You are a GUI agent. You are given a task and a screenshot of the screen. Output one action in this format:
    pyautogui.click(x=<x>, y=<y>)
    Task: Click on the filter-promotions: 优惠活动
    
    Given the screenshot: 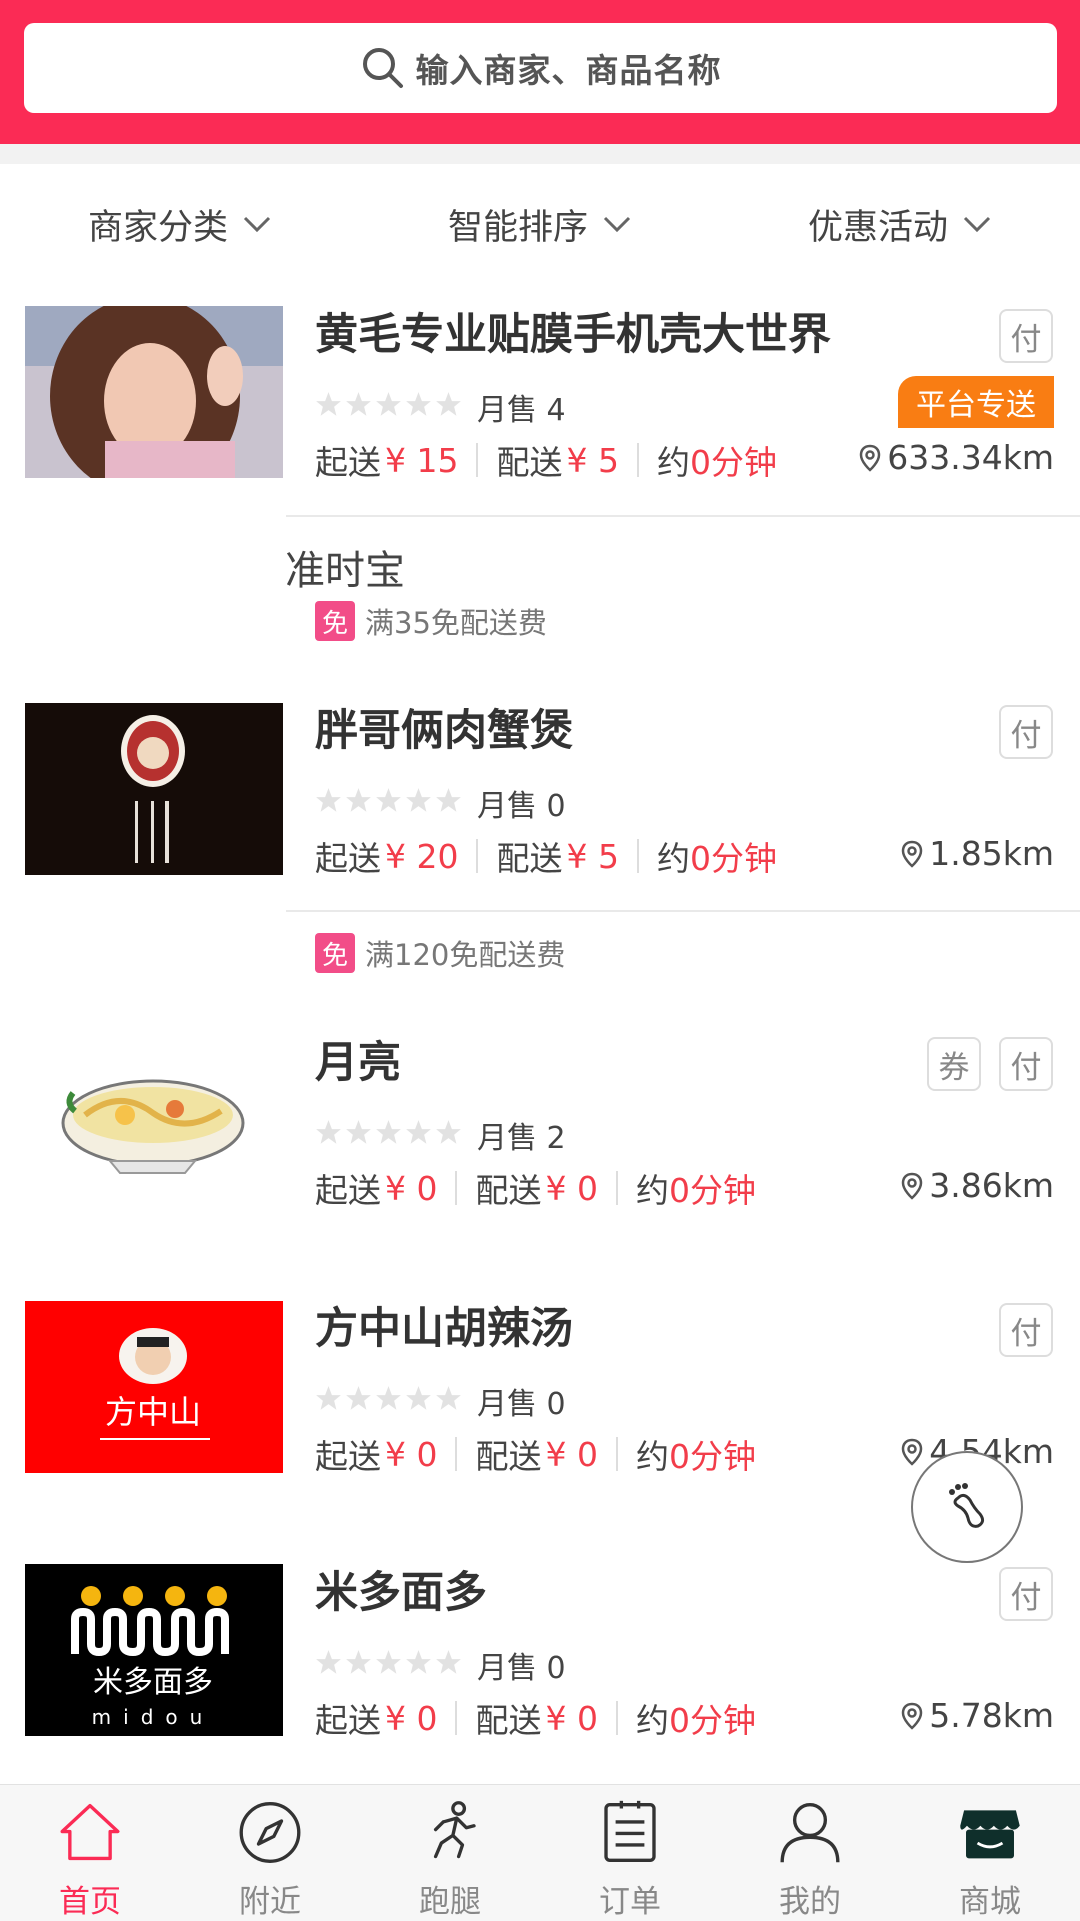 What is the action you would take?
    pyautogui.click(x=900, y=224)
    